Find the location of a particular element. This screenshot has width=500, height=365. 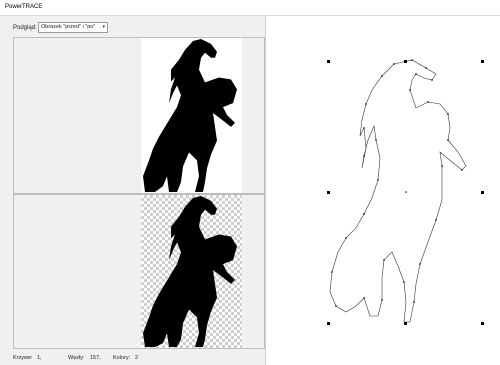

status-bar: Krzywe: 1, Węzły: 157, Kolory: 2 is located at coordinates (139, 358).